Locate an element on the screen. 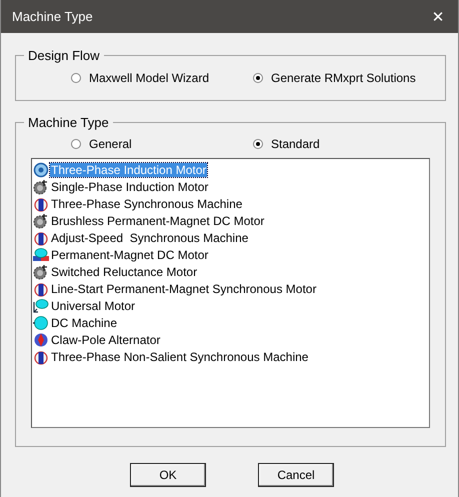 The width and height of the screenshot is (459, 497). group-title: Design Flow is located at coordinates (64, 55).